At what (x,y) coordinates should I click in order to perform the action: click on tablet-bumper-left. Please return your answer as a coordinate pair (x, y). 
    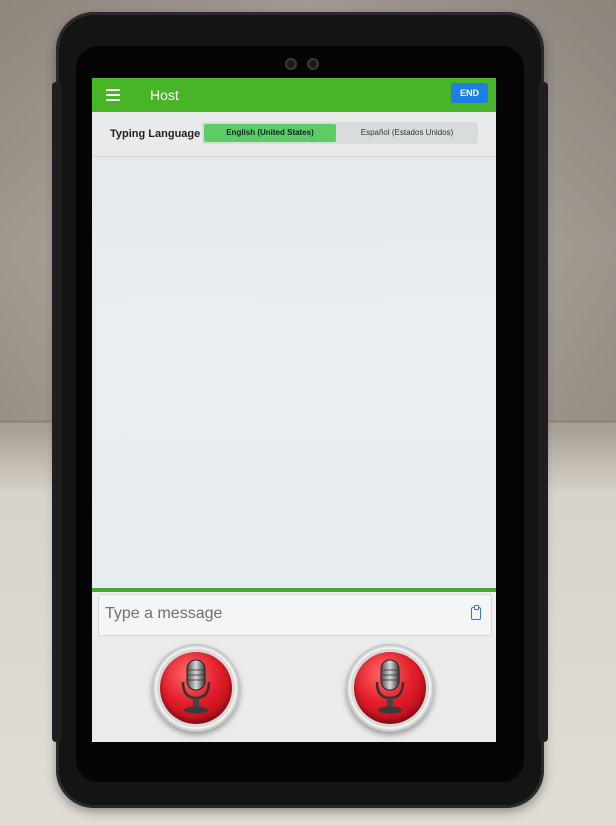
    Looking at the image, I should click on (57, 412).